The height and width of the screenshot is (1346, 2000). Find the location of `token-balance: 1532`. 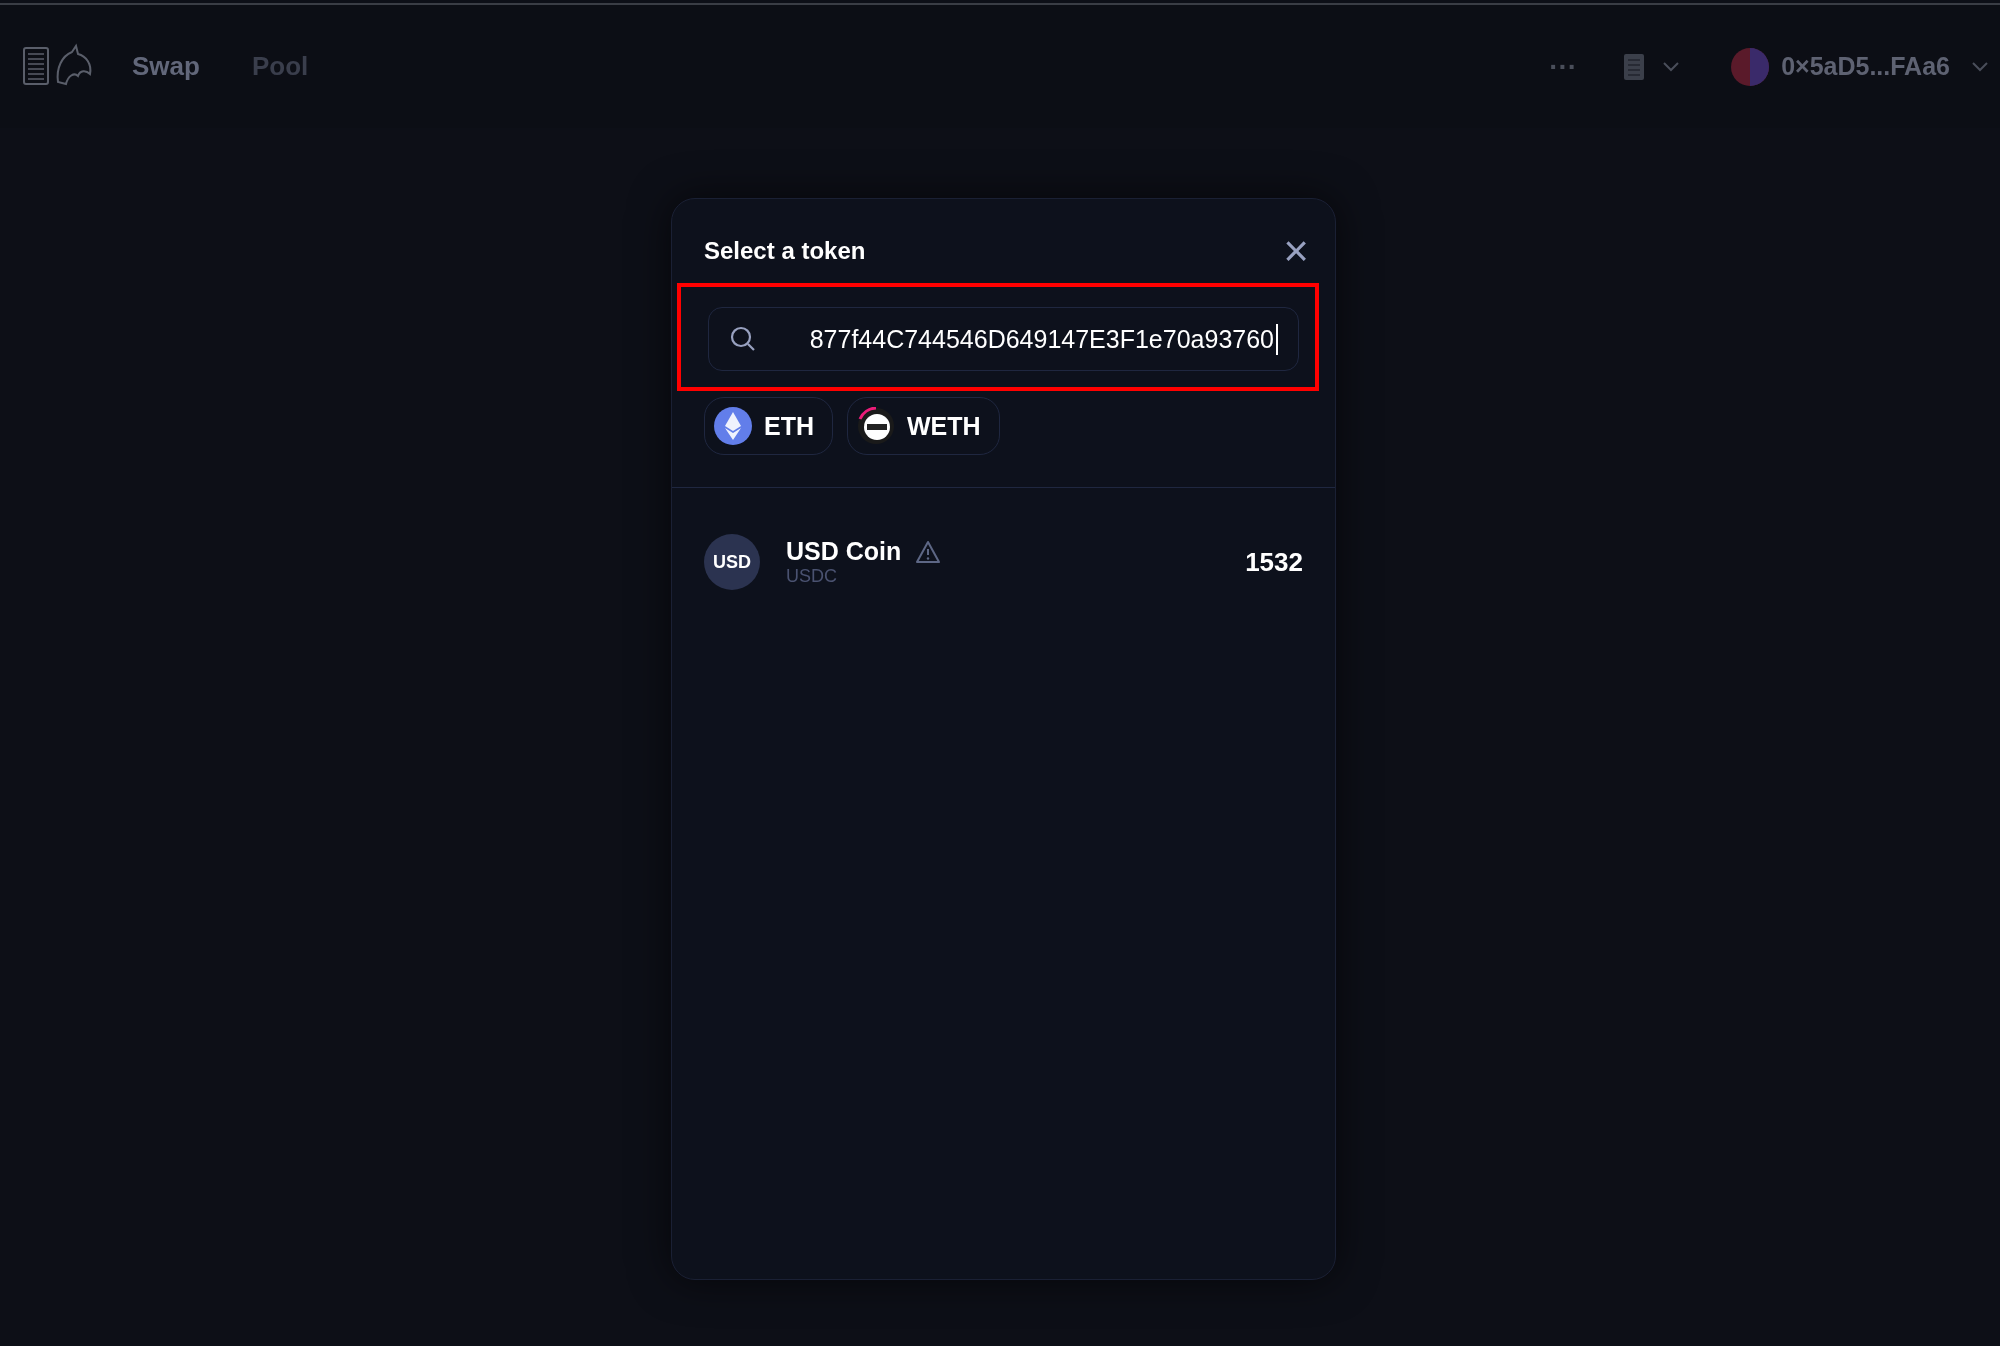

token-balance: 1532 is located at coordinates (1274, 562).